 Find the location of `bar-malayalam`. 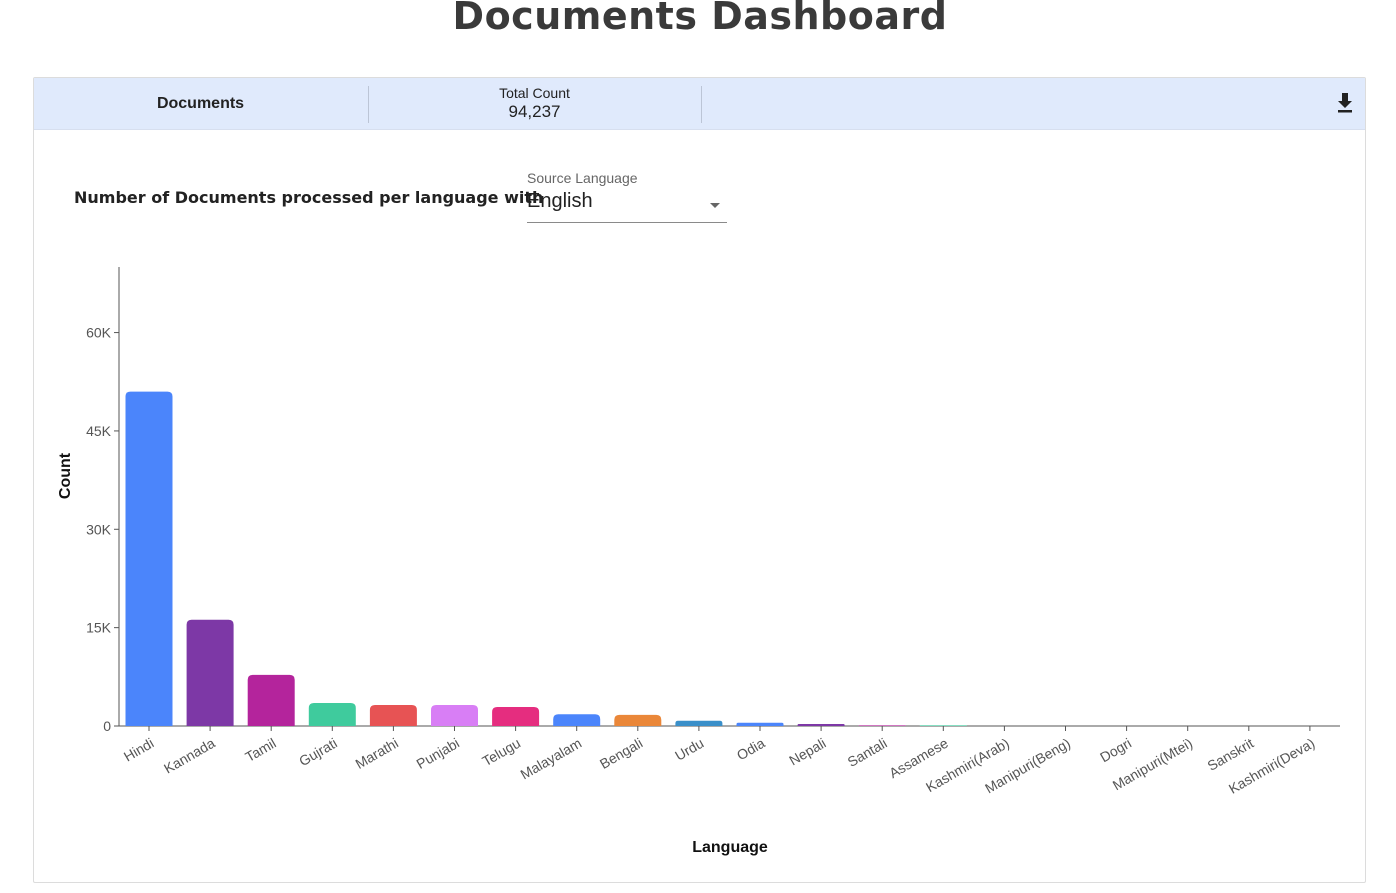

bar-malayalam is located at coordinates (577, 720).